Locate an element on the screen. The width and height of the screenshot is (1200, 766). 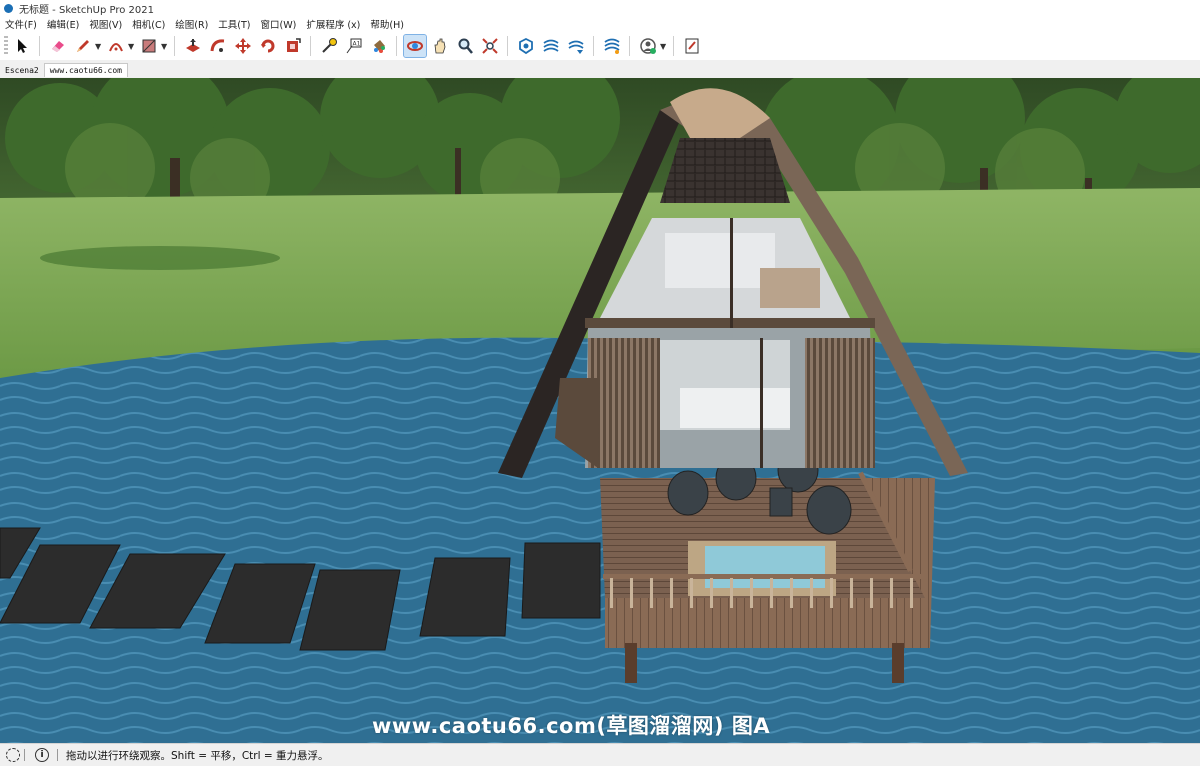
main-toolbar: ▼ ▼ ▼ A1 ▼ is located at coordinates (600, 46).